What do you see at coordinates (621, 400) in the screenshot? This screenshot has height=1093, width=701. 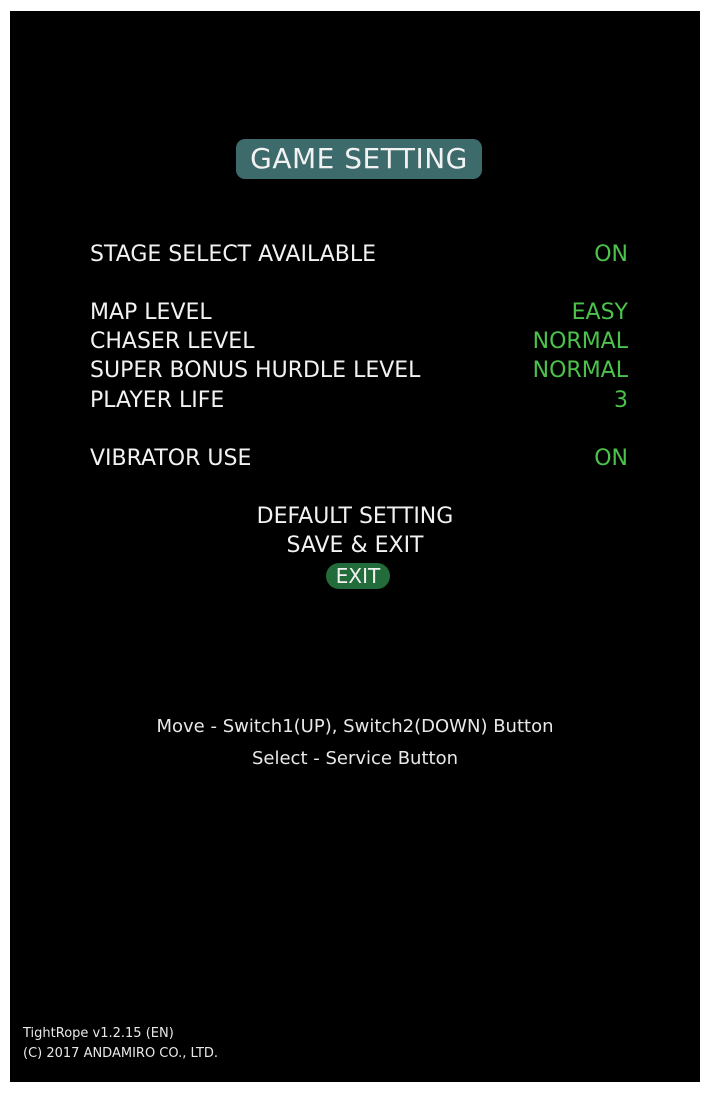 I see `setting-value: 3` at bounding box center [621, 400].